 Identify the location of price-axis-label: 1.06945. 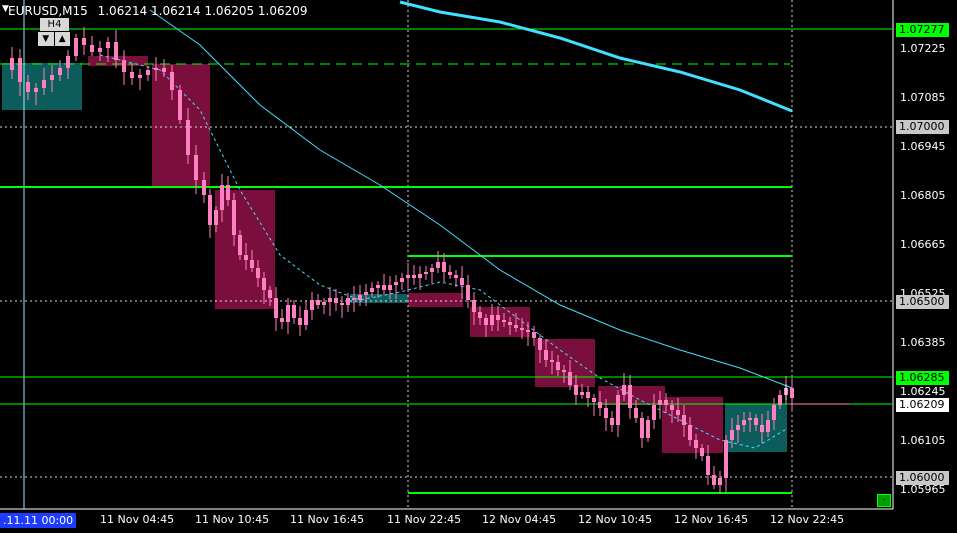
(923, 146).